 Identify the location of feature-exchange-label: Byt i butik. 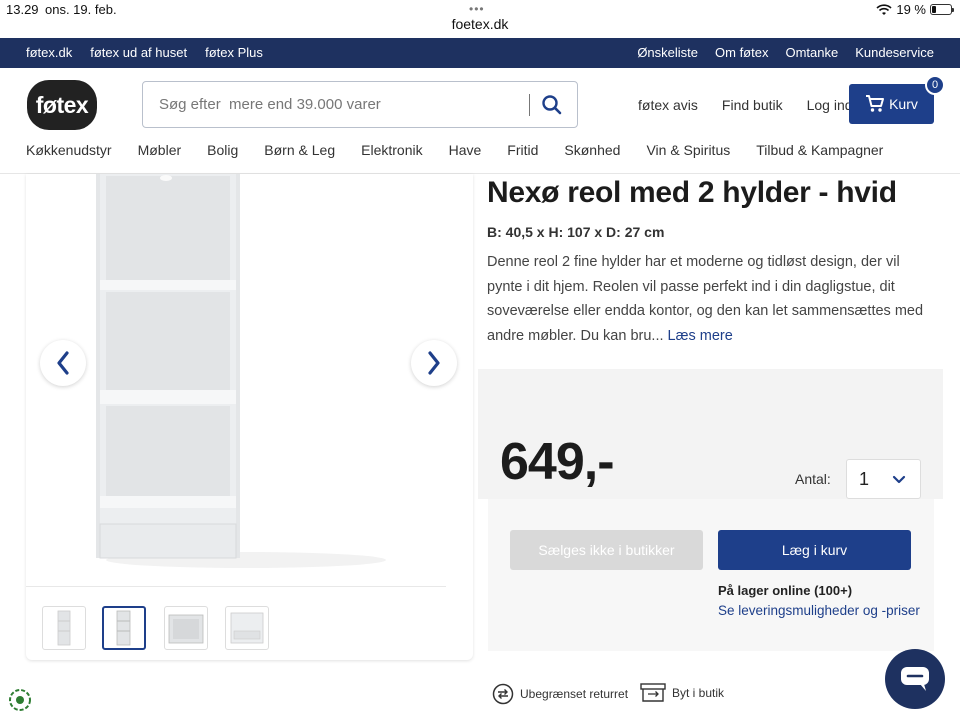
(698, 693).